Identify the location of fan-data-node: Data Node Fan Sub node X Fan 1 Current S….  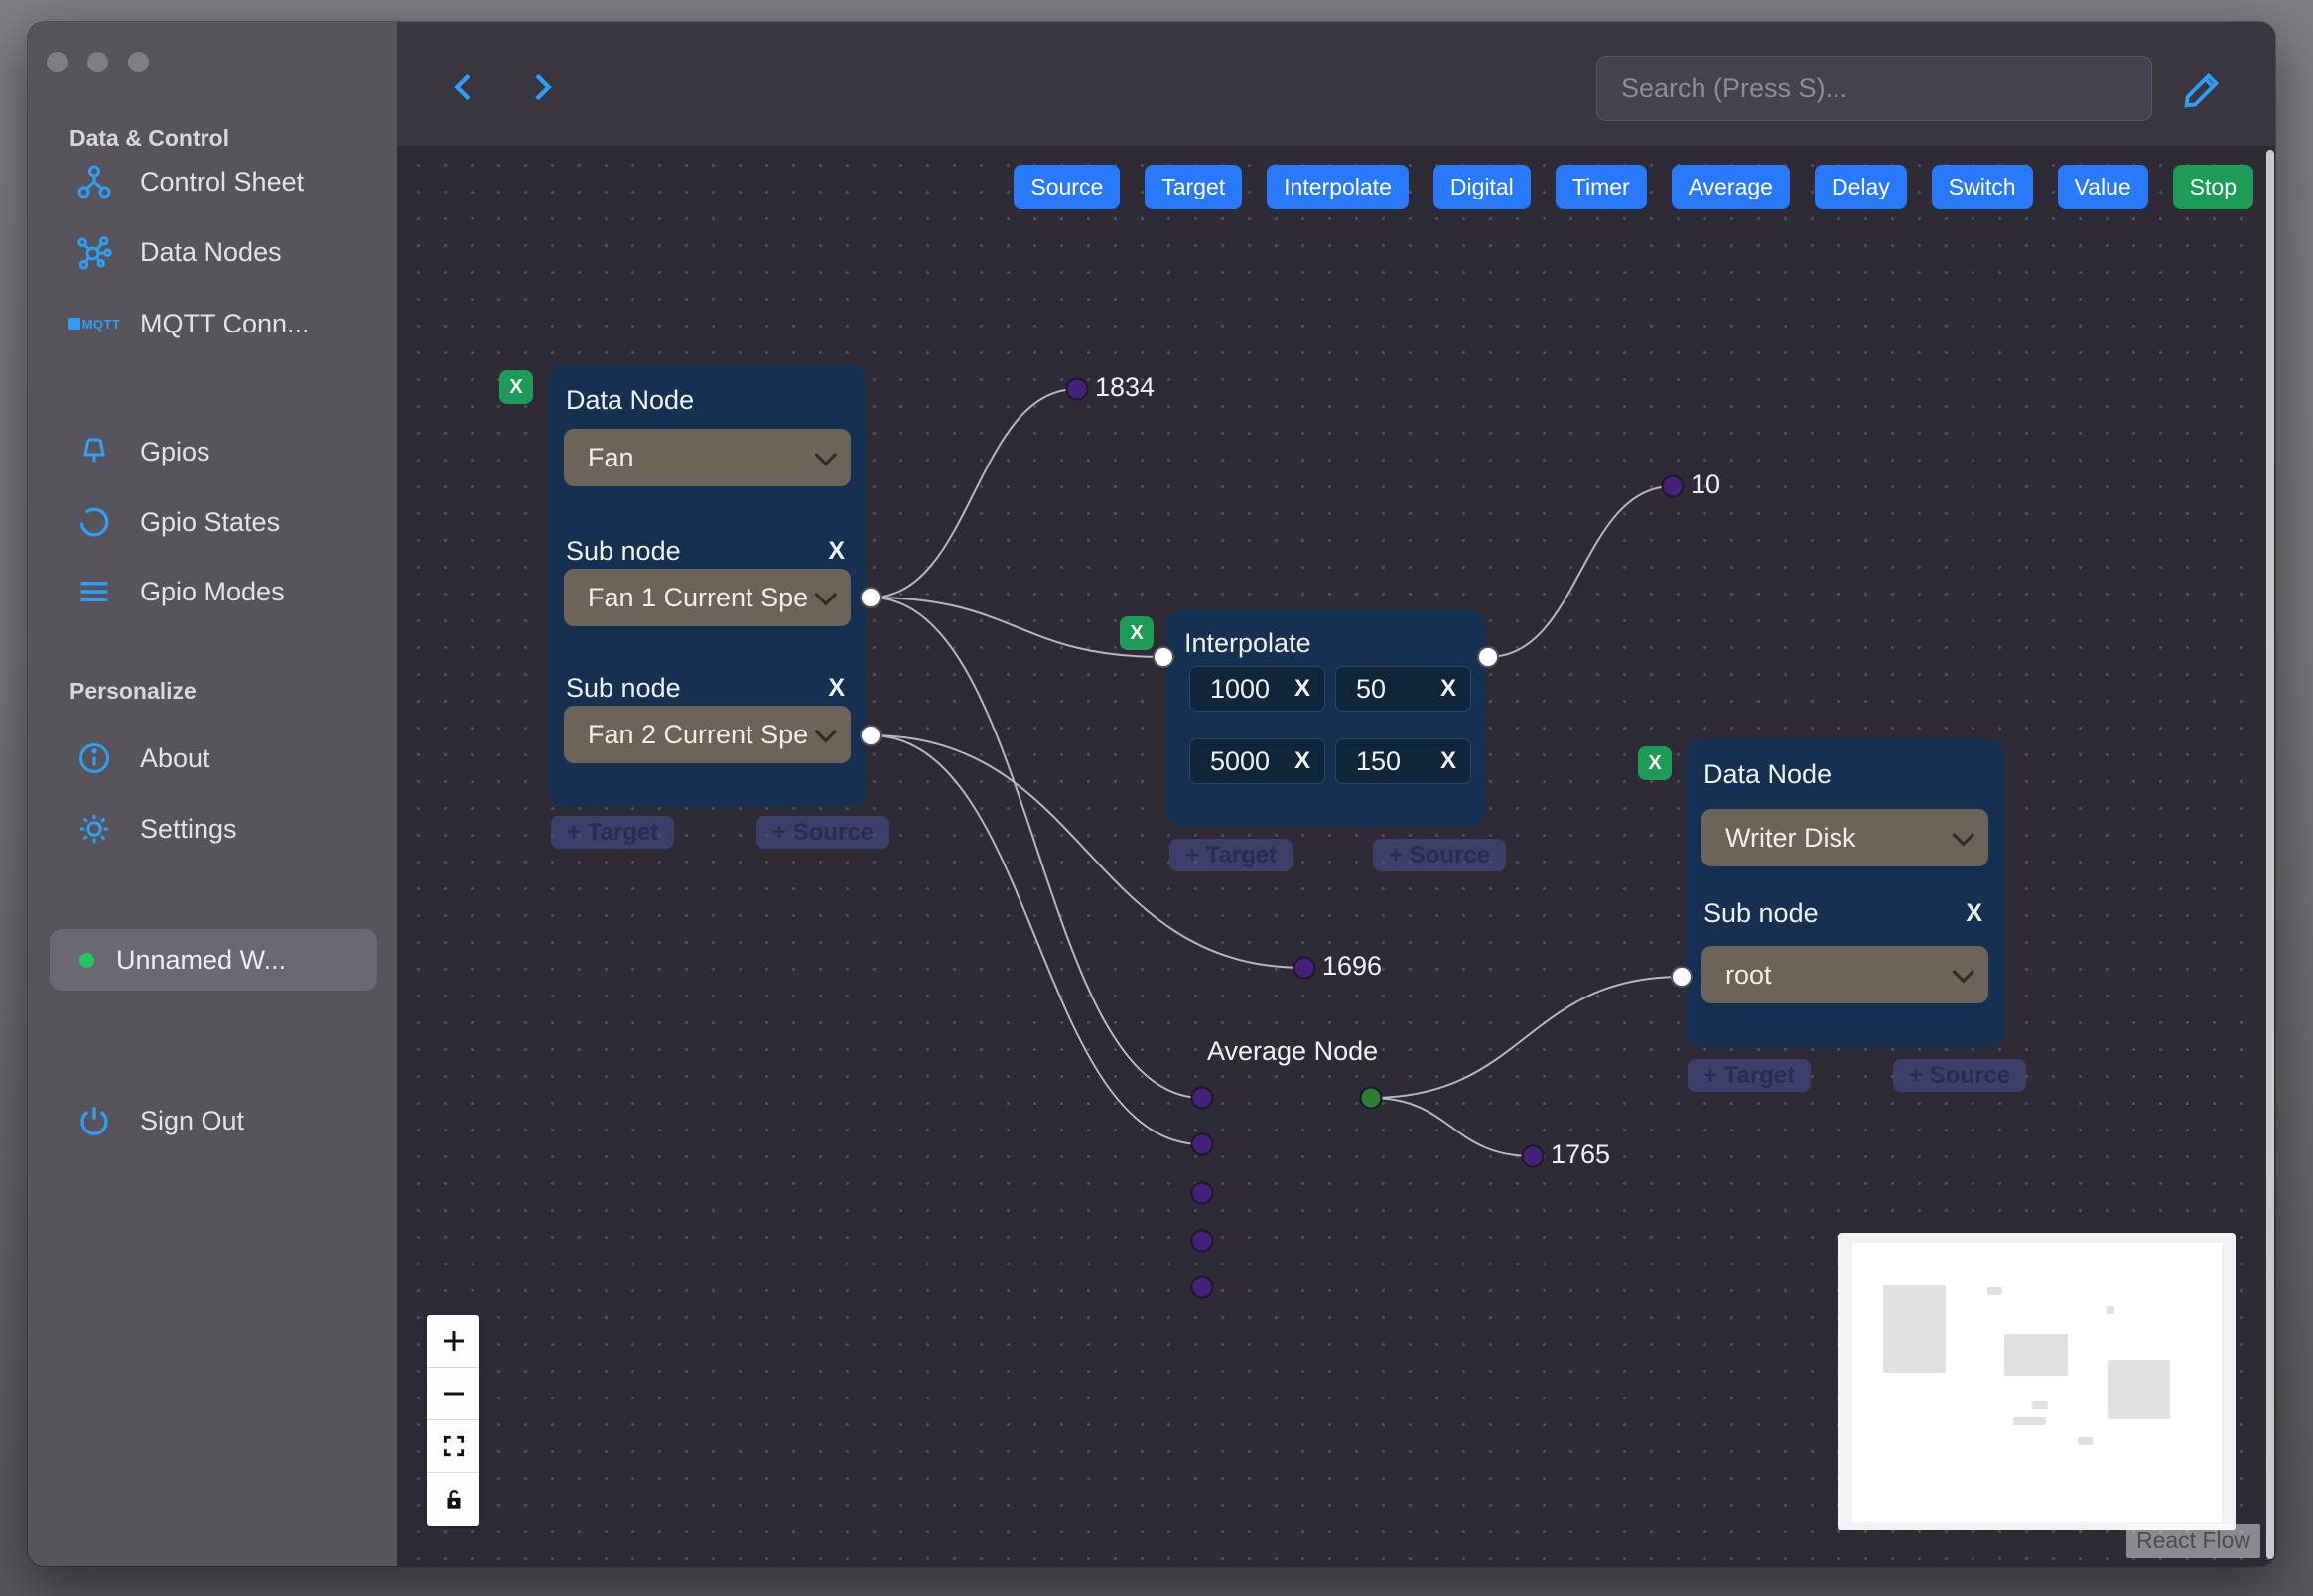
(707, 586).